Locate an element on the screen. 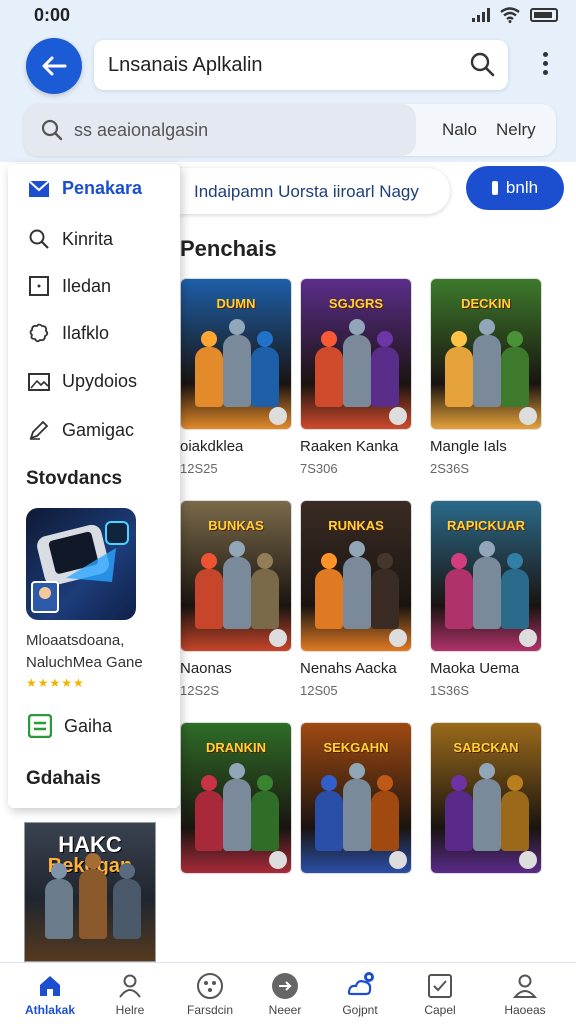 This screenshot has height=1024, width=576. promo-image is located at coordinates (81, 564).